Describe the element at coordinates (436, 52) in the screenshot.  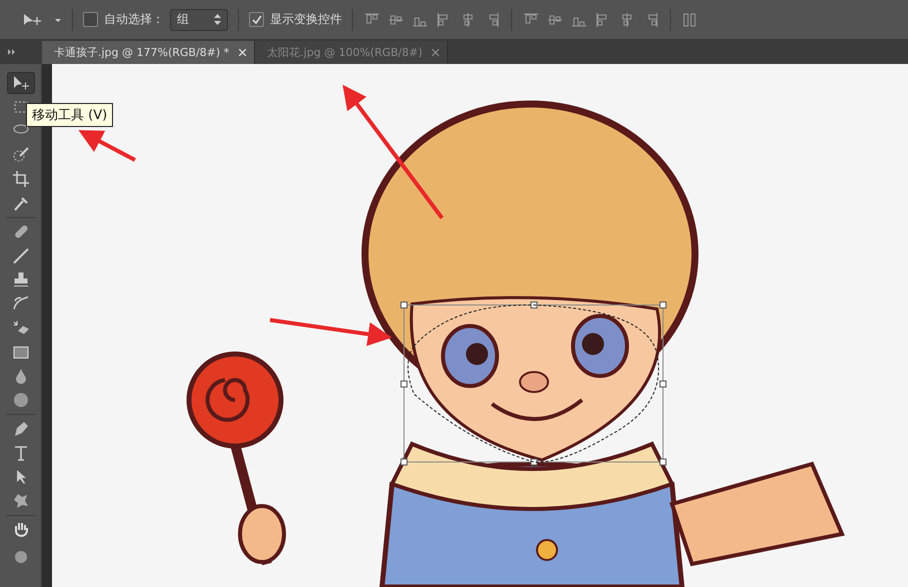
I see `close-icon` at that location.